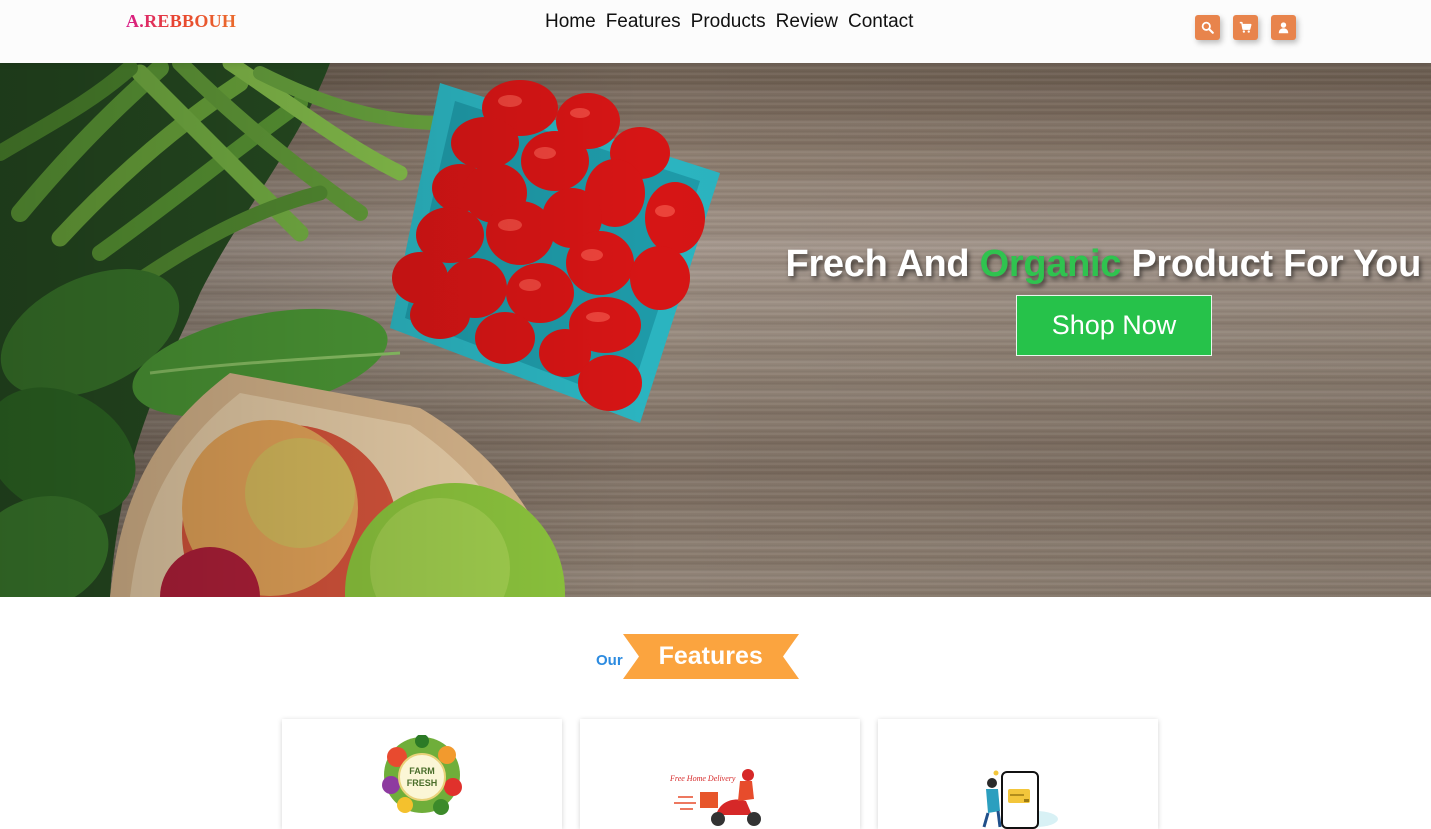  What do you see at coordinates (422, 771) in the screenshot?
I see `badge-line1: FARM` at bounding box center [422, 771].